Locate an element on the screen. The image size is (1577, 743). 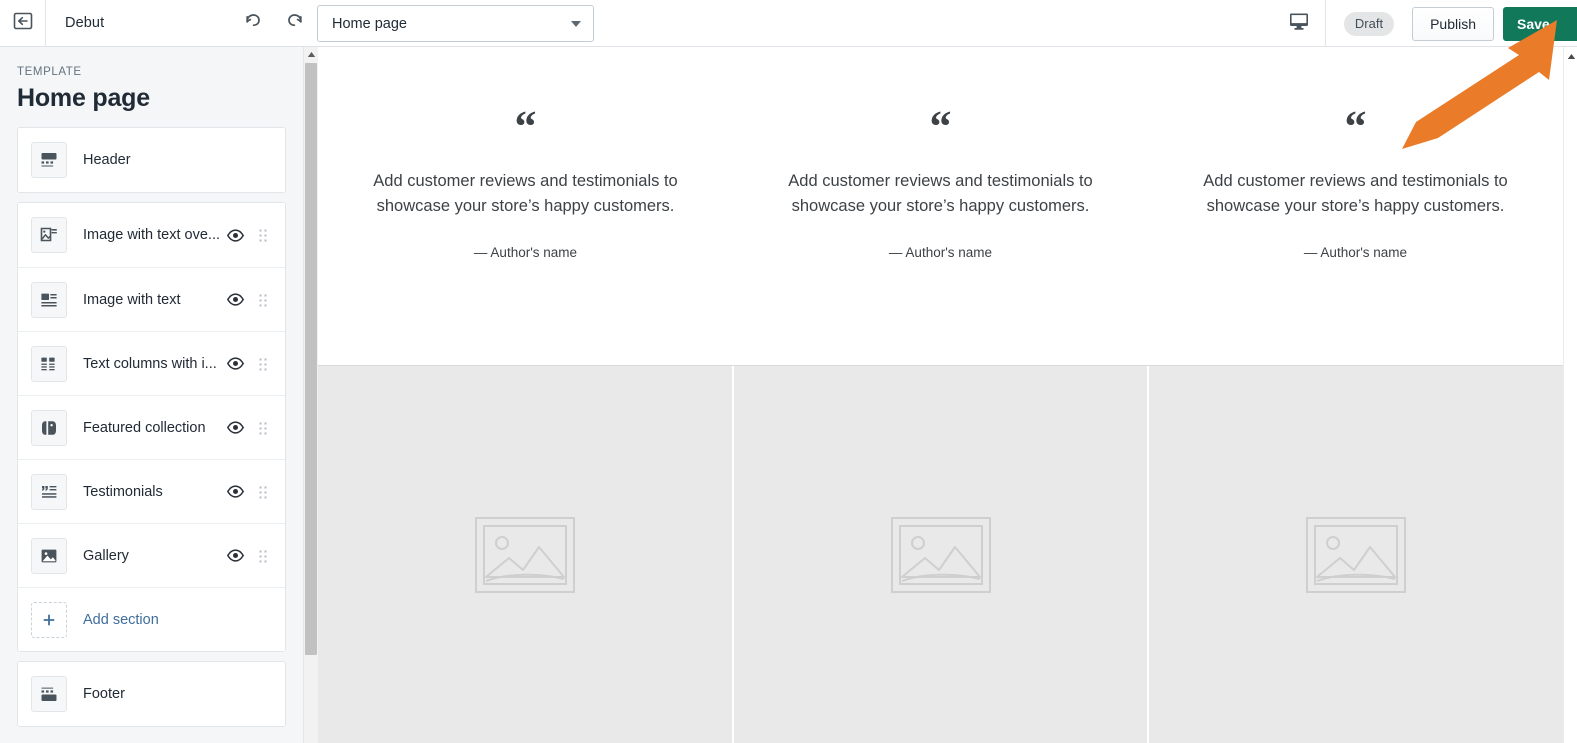
gallery-image-icon is located at coordinates (49, 555).